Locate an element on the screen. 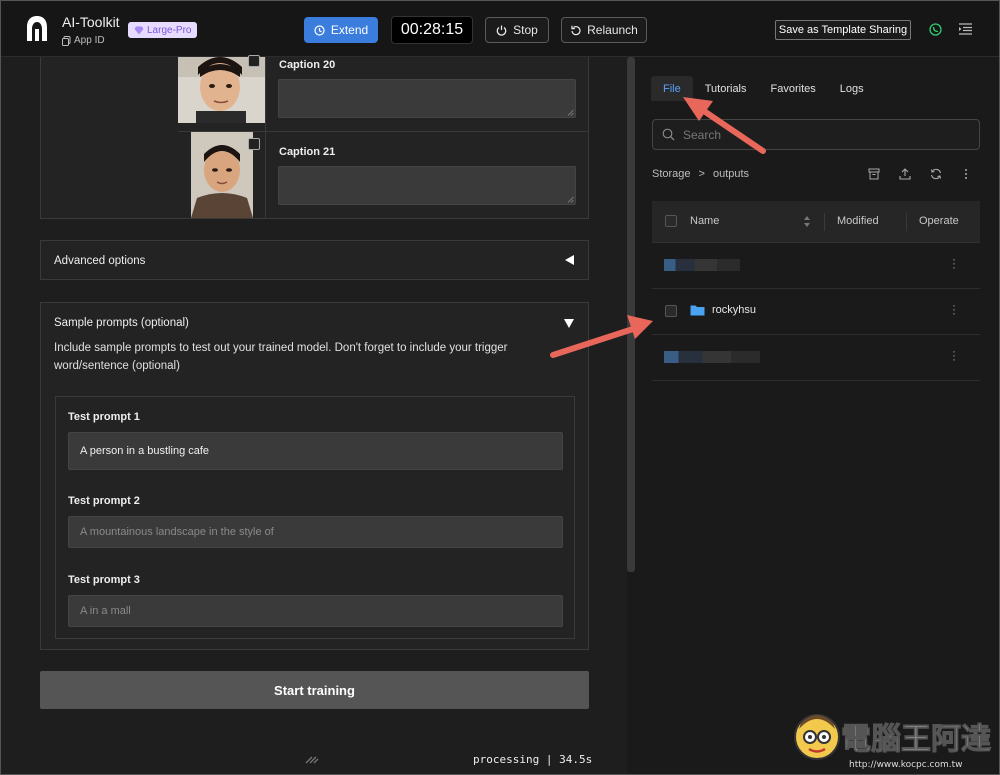 This screenshot has width=1000, height=775. training-image-thumbnail is located at coordinates (222, 175).